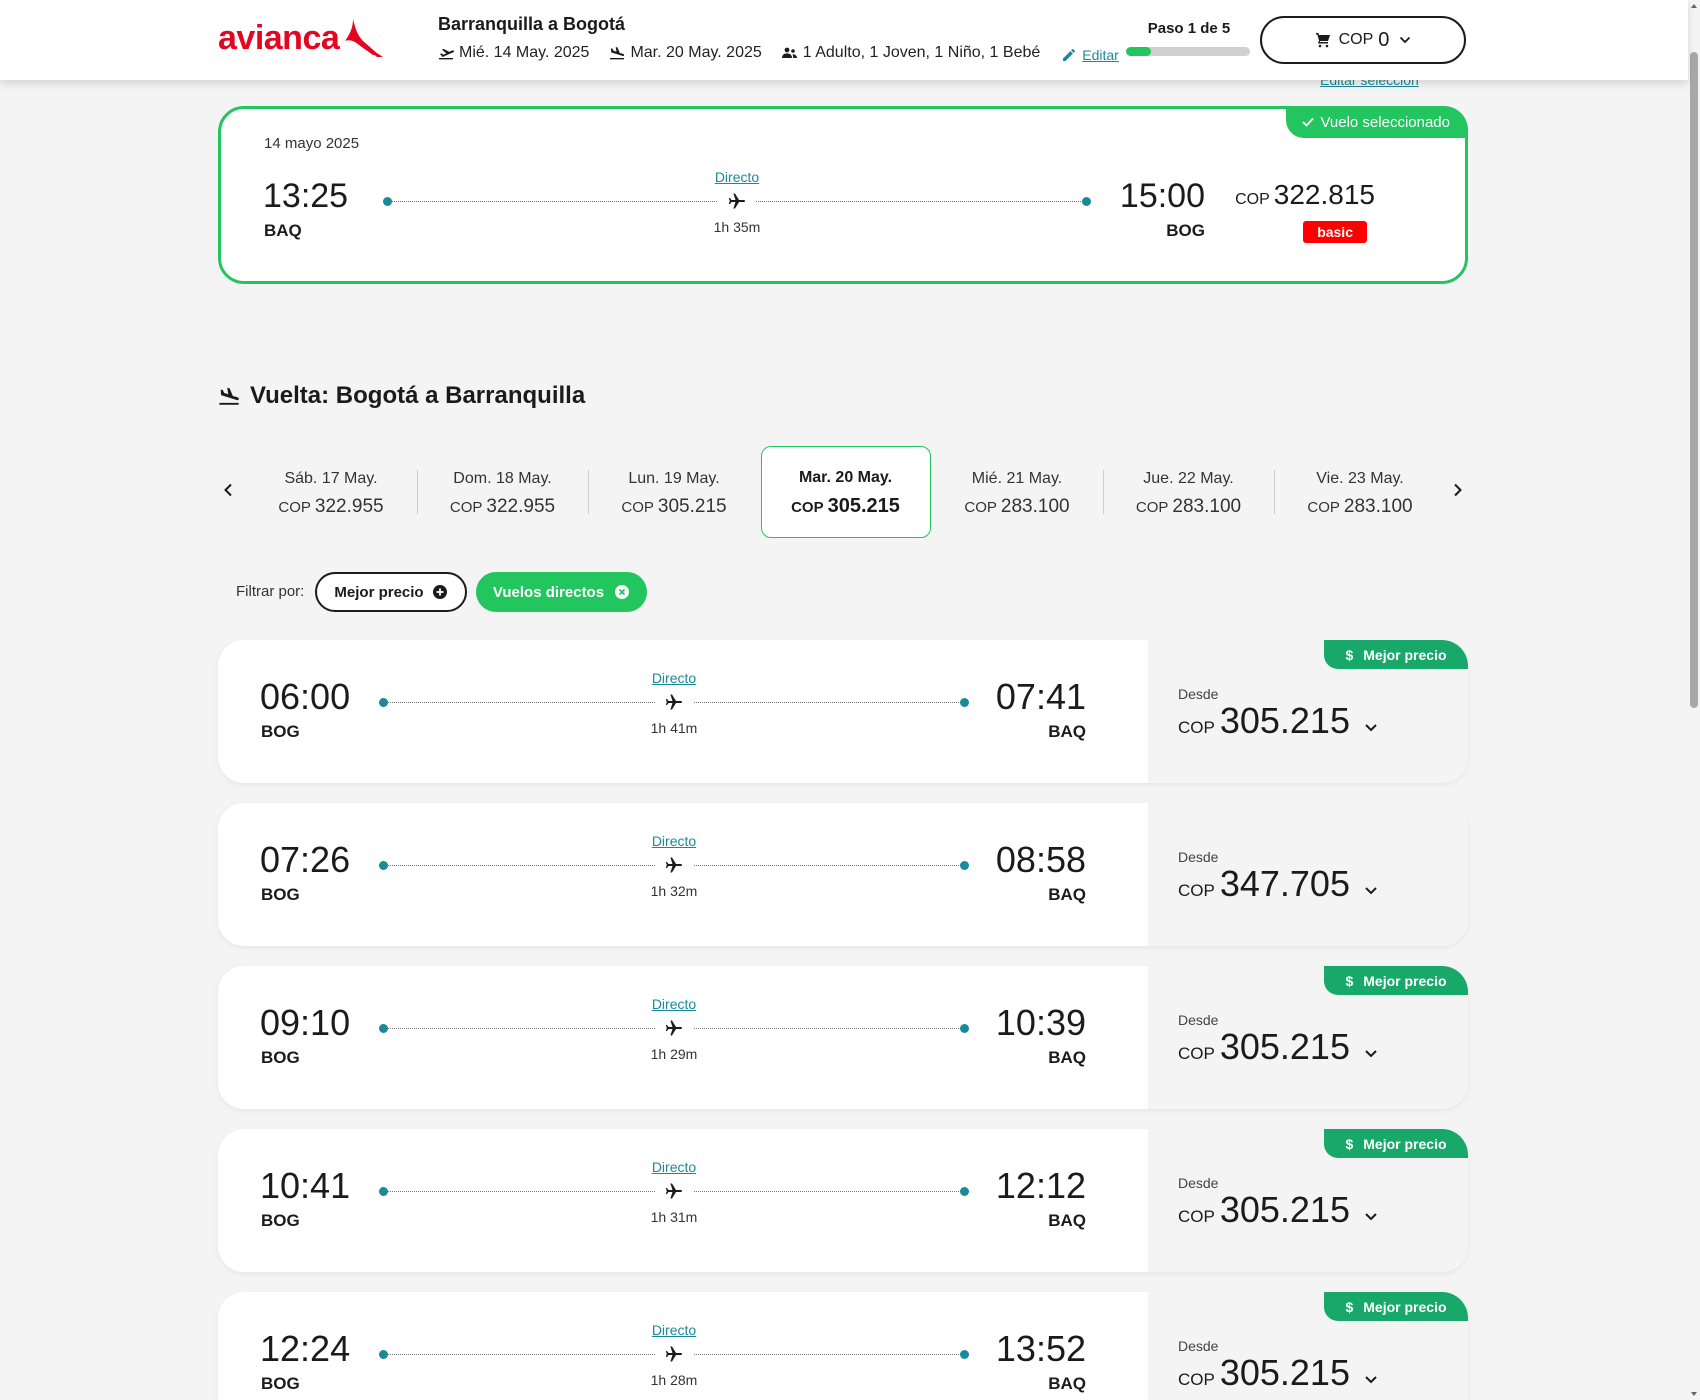  I want to click on price-value: 347.705, so click(1284, 883).